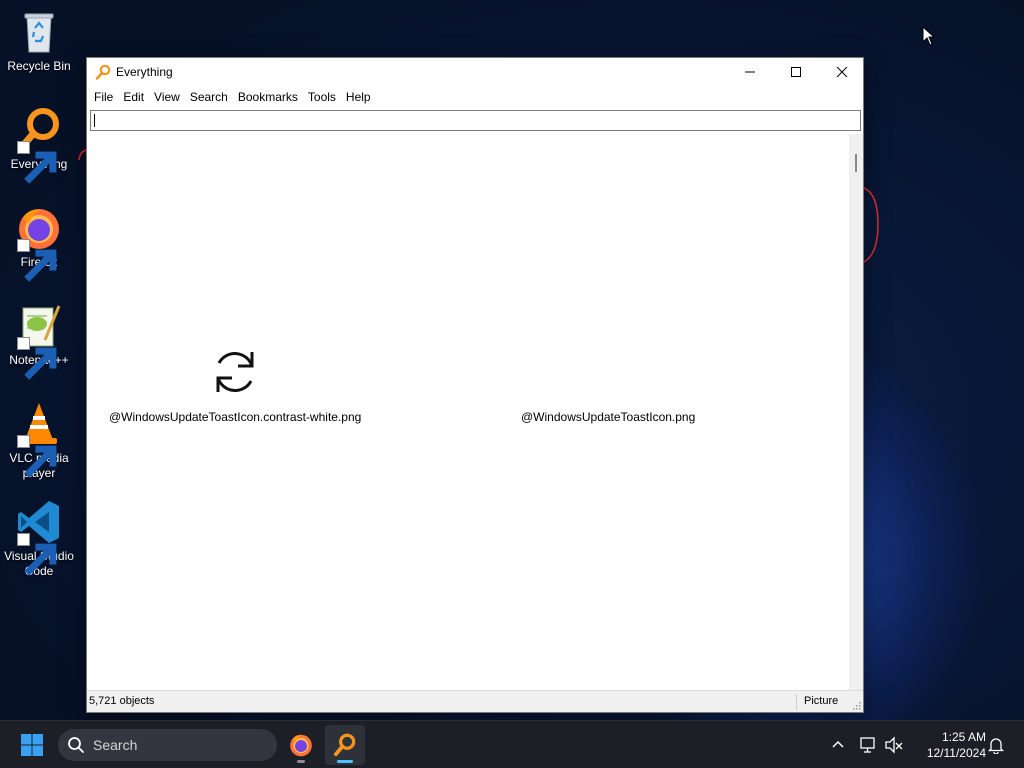  I want to click on active-indicator, so click(345, 761).